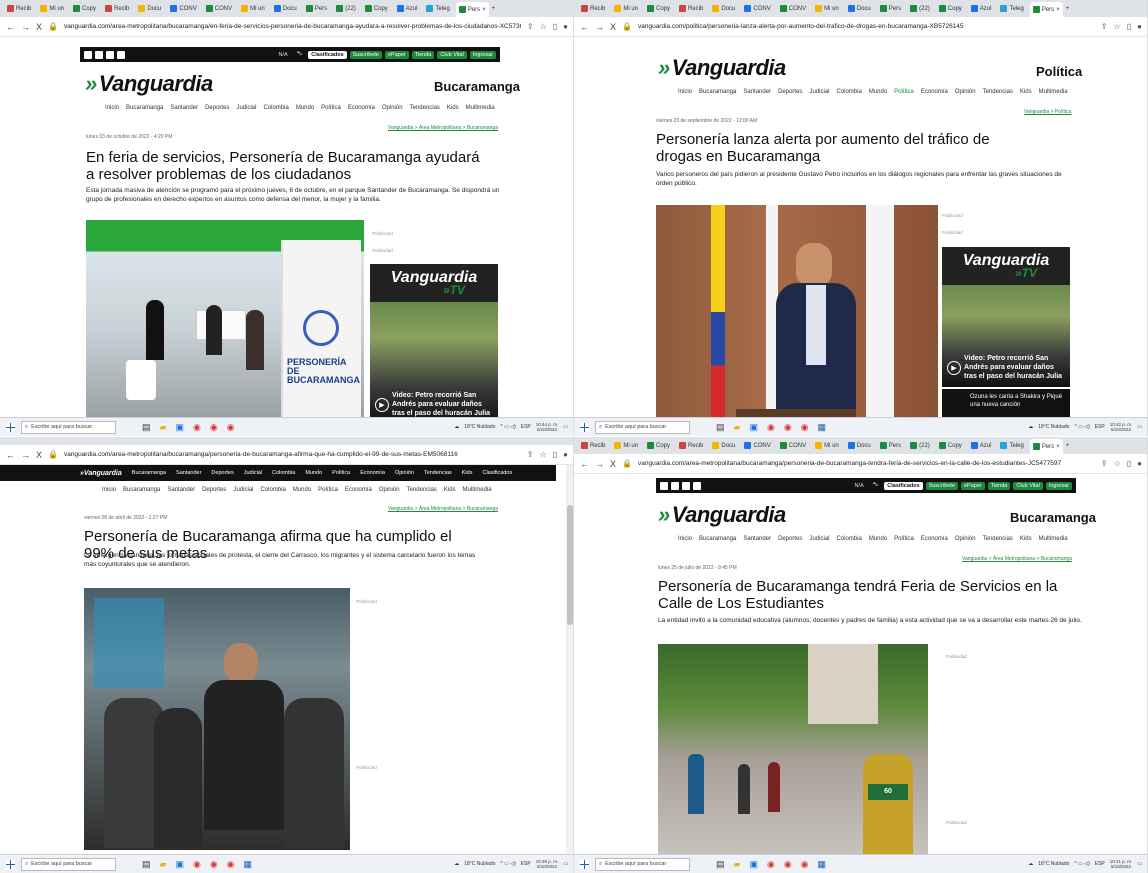 The width and height of the screenshot is (1148, 873). What do you see at coordinates (530, 26) in the screenshot?
I see `share-icon: ⇪` at bounding box center [530, 26].